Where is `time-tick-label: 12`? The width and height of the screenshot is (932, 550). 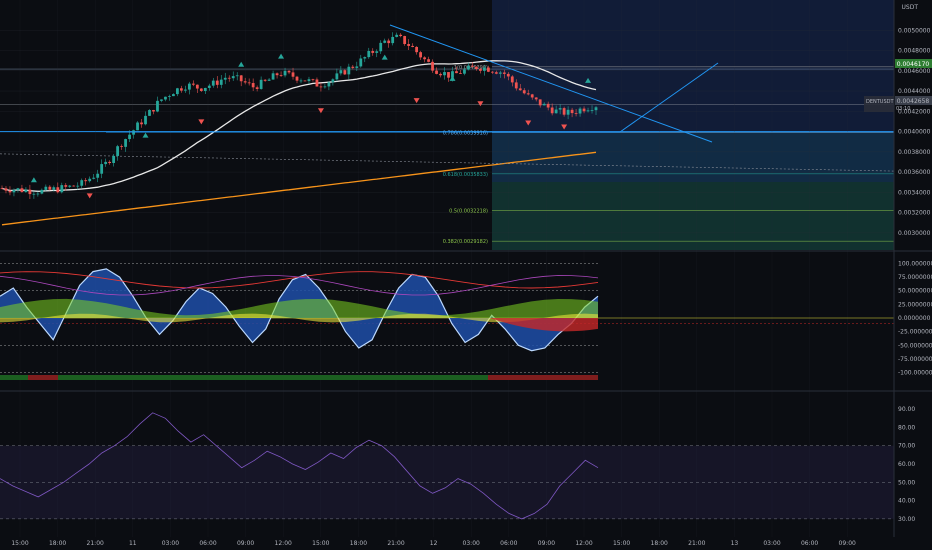
time-tick-label: 12 is located at coordinates (434, 543).